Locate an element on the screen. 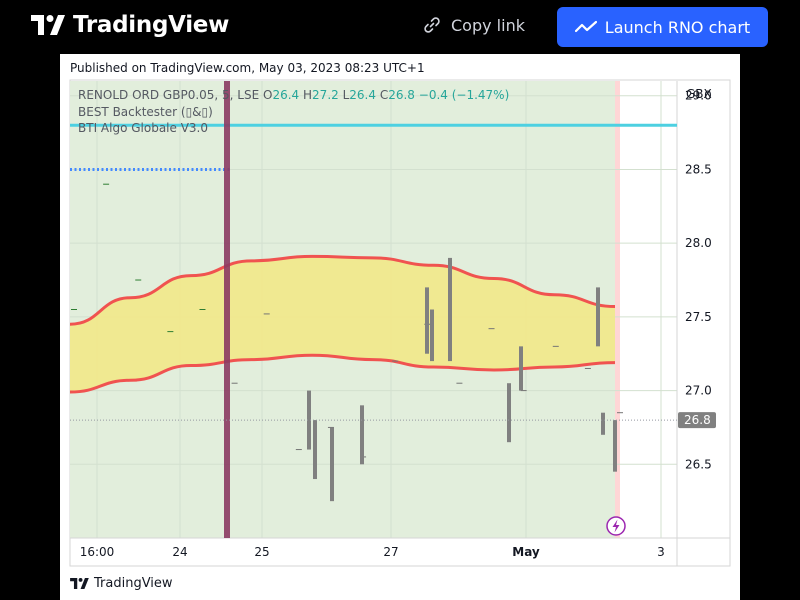 The width and height of the screenshot is (800, 600). open-value: 26.4 is located at coordinates (286, 95).